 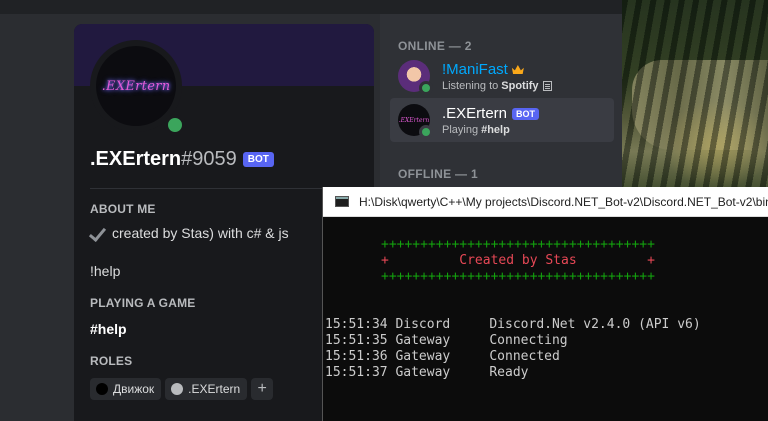 I want to click on member-activity: Playing #help, so click(x=490, y=130).